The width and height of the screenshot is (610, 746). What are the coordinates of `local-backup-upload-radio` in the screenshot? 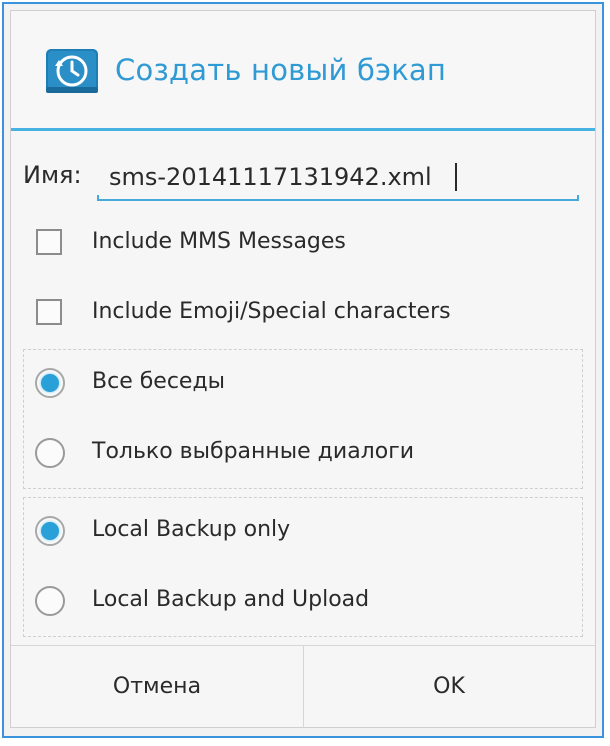 It's located at (50, 601).